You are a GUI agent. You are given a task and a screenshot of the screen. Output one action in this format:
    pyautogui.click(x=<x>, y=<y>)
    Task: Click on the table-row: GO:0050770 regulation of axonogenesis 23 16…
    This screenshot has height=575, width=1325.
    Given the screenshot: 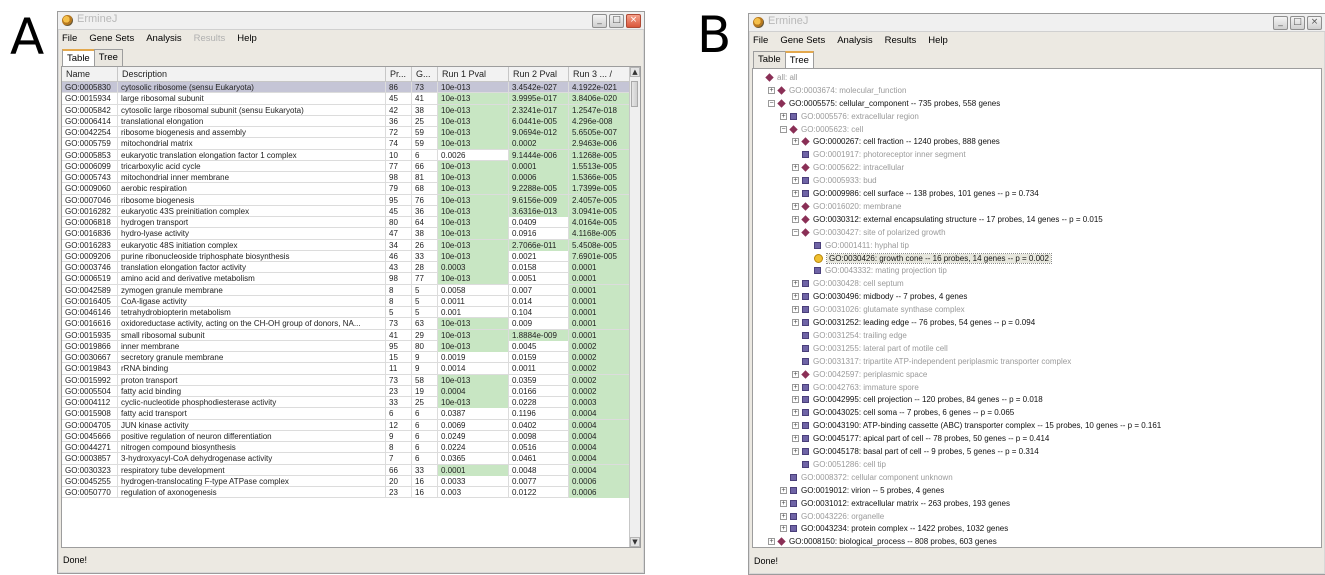 What is the action you would take?
    pyautogui.click(x=346, y=493)
    